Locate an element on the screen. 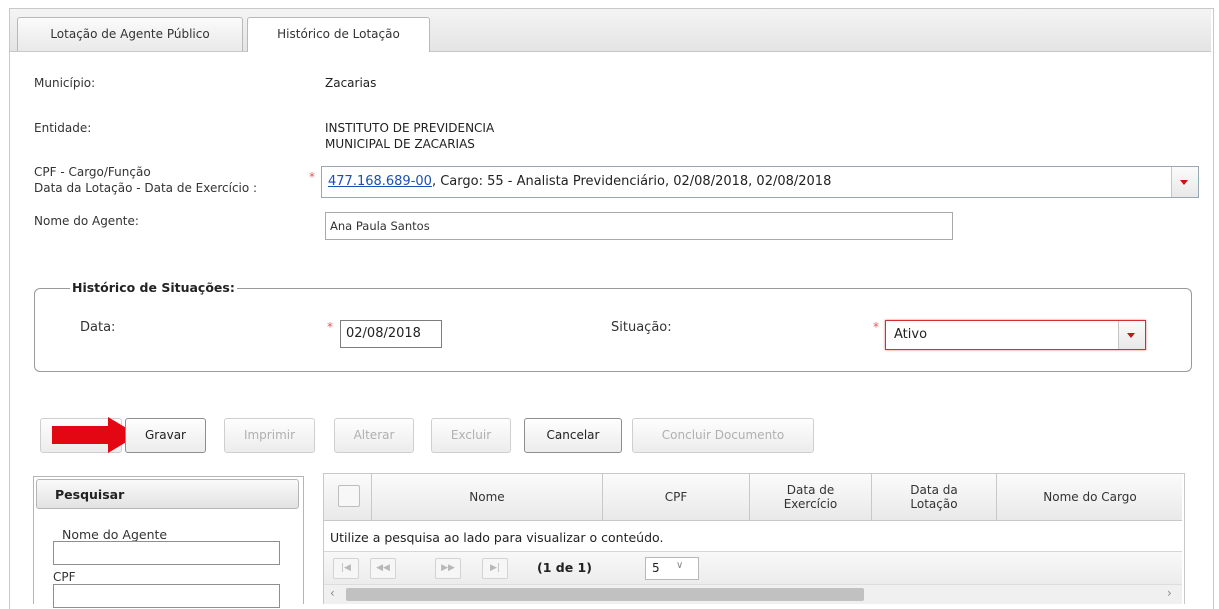 This screenshot has height=609, width=1219. col-data-exercicio-line1: Data de is located at coordinates (810, 490).